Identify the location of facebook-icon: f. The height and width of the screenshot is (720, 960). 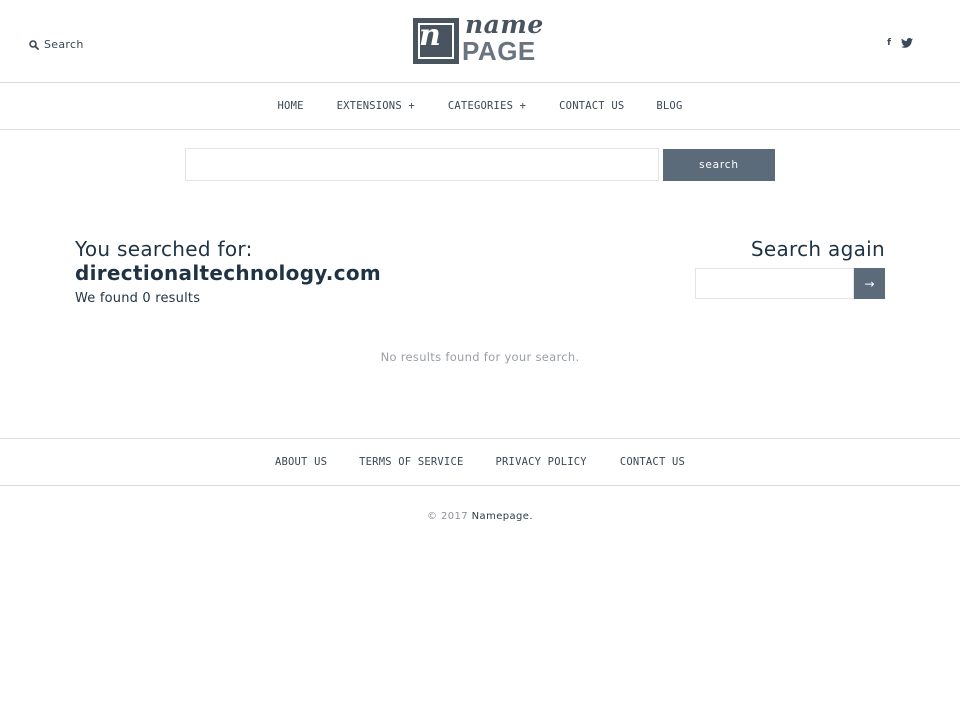
(889, 43).